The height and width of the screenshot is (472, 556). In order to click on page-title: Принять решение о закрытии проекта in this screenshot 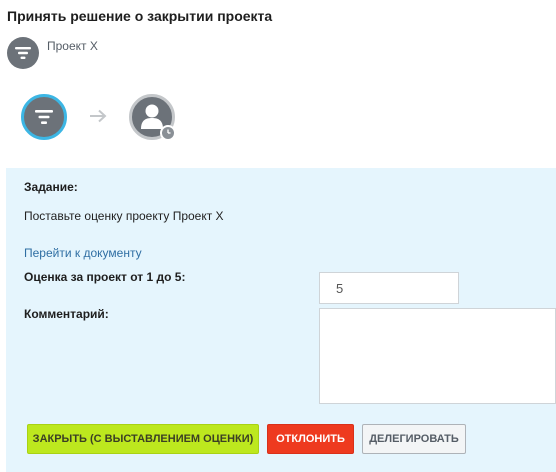, I will do `click(140, 16)`.